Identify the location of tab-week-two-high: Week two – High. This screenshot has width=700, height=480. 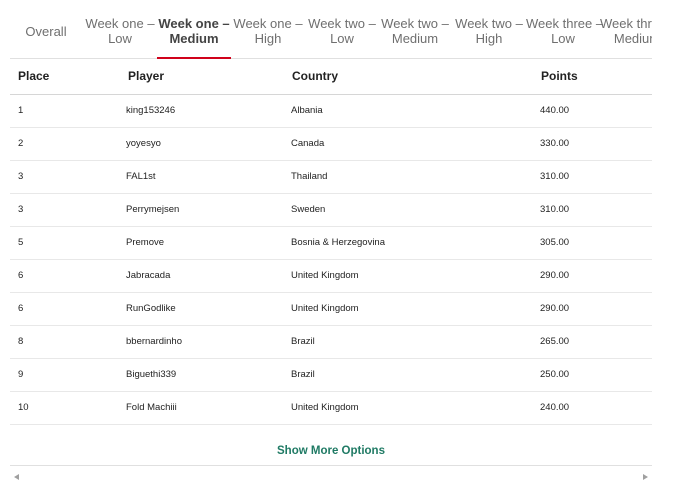
(489, 33).